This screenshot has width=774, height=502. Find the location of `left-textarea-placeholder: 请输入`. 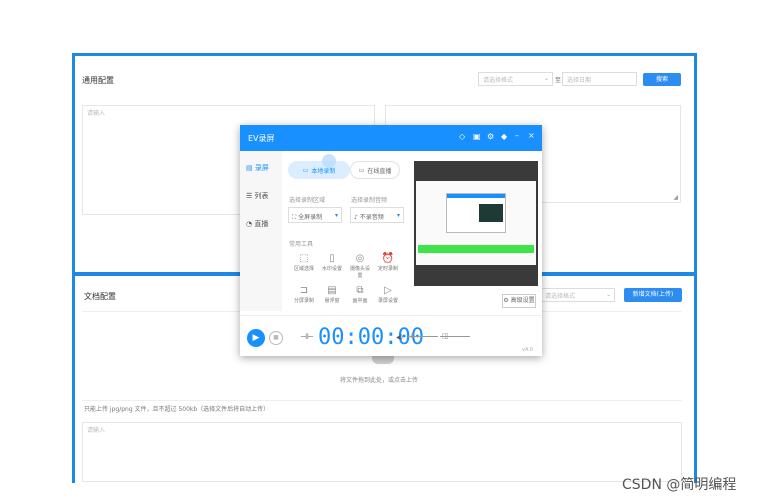

left-textarea-placeholder: 请输入 is located at coordinates (96, 113).